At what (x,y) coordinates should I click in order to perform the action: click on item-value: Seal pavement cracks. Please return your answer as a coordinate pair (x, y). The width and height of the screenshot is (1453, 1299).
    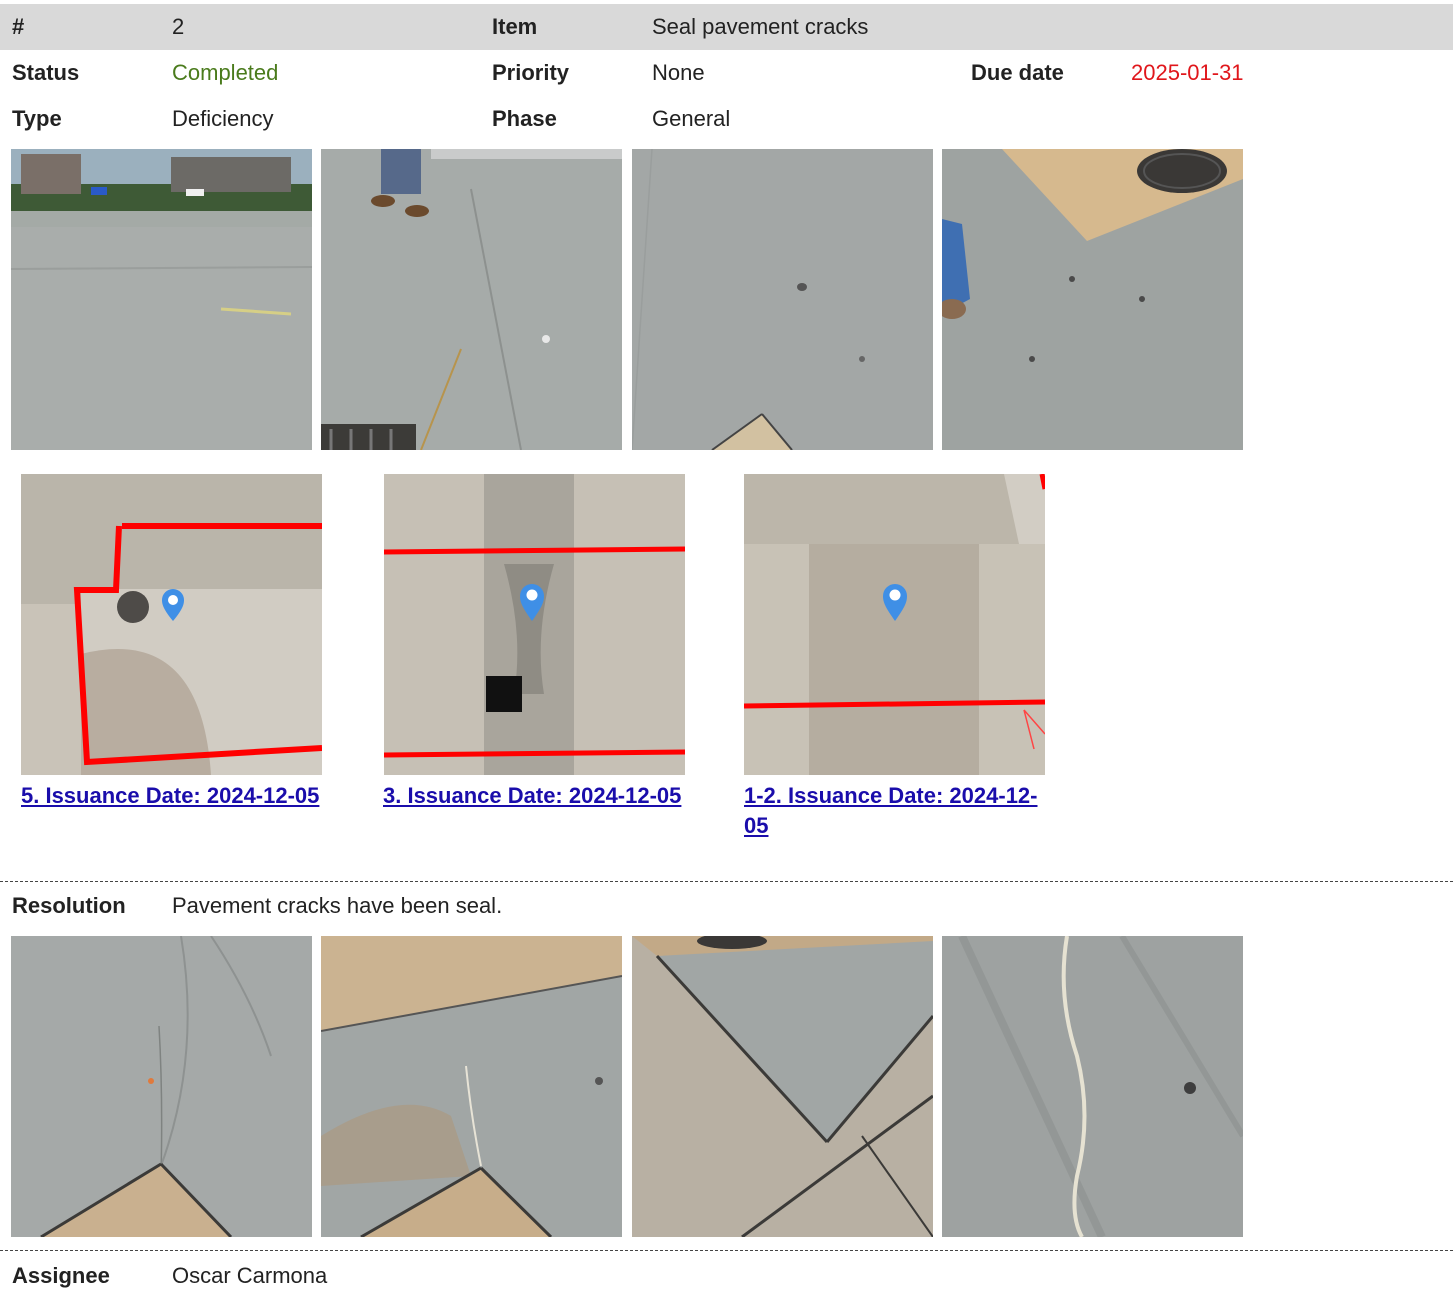
    Looking at the image, I should click on (760, 26).